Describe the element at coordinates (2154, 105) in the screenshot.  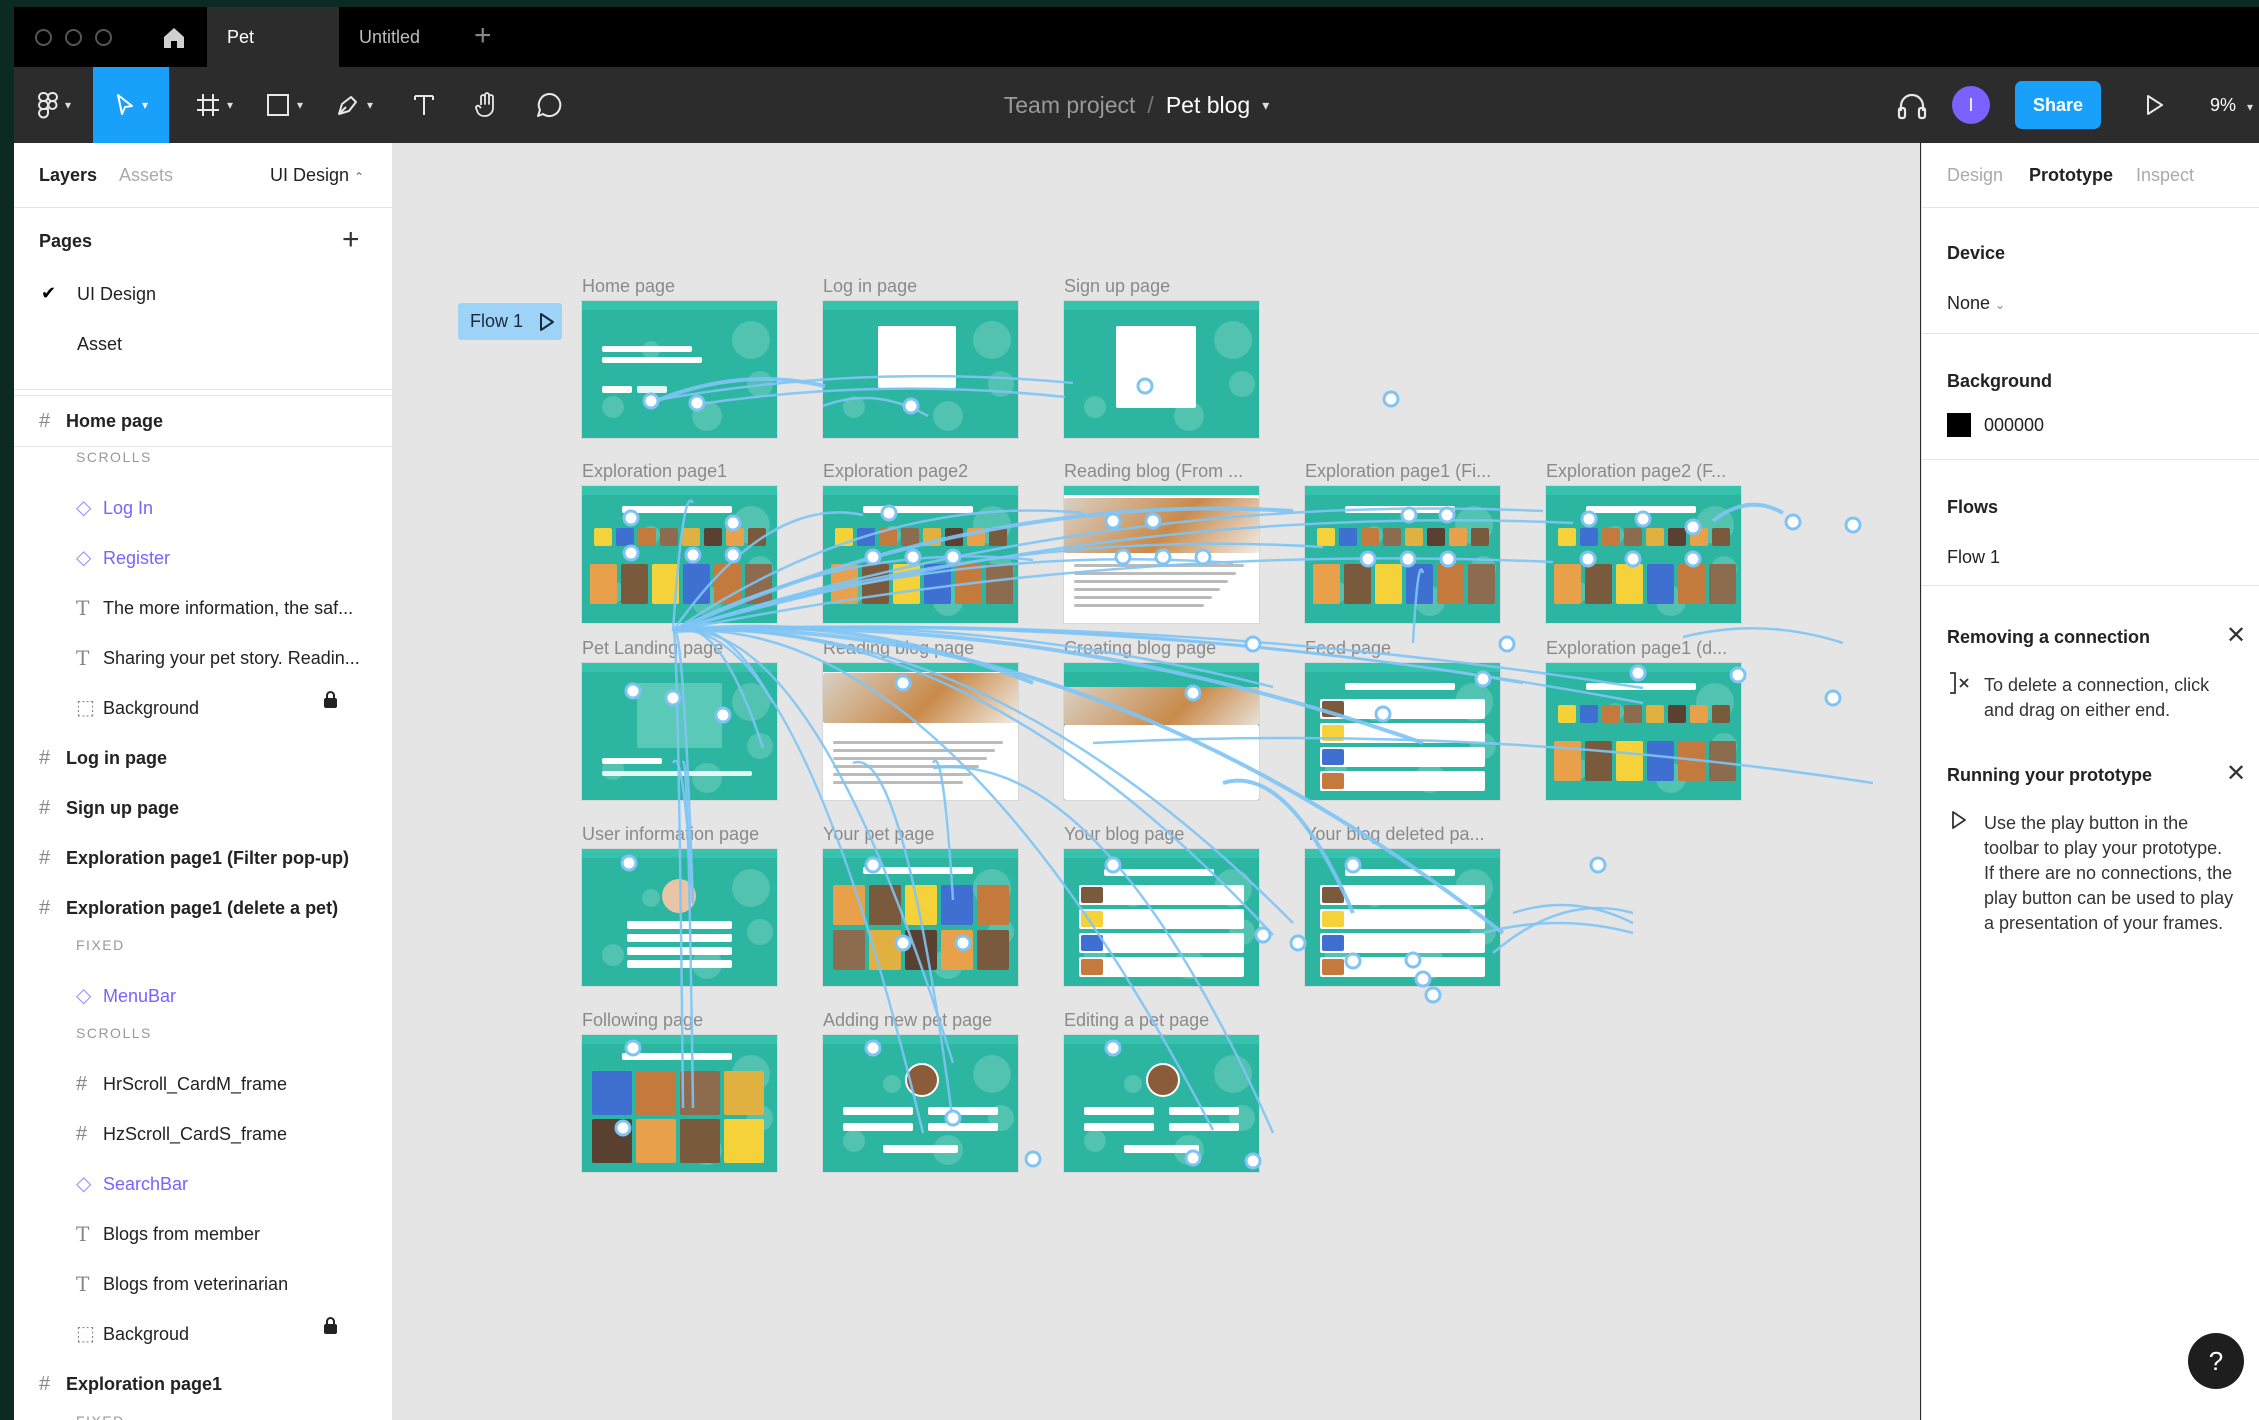
I see `present-play-icon` at that location.